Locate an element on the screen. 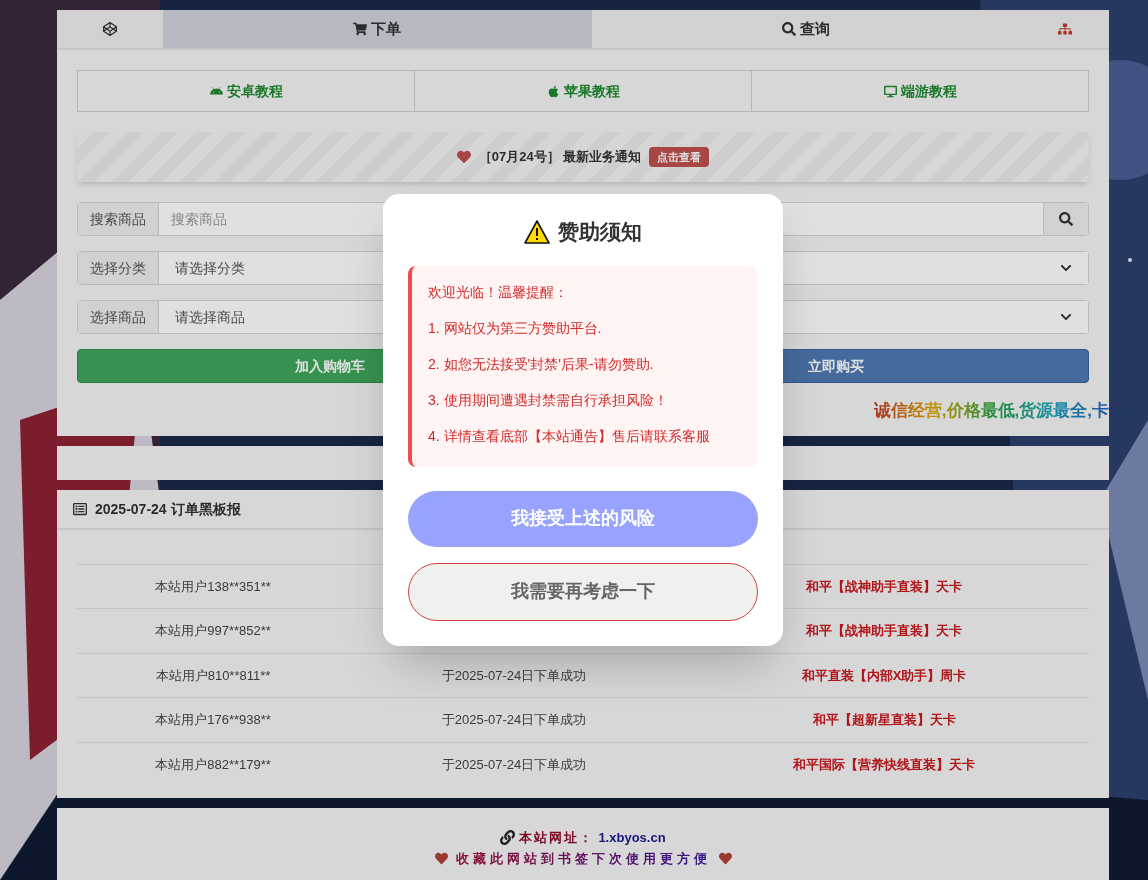 This screenshot has width=1148, height=880. table-cell-text: 和平直装【内部X助手】周卡 is located at coordinates (884, 675).